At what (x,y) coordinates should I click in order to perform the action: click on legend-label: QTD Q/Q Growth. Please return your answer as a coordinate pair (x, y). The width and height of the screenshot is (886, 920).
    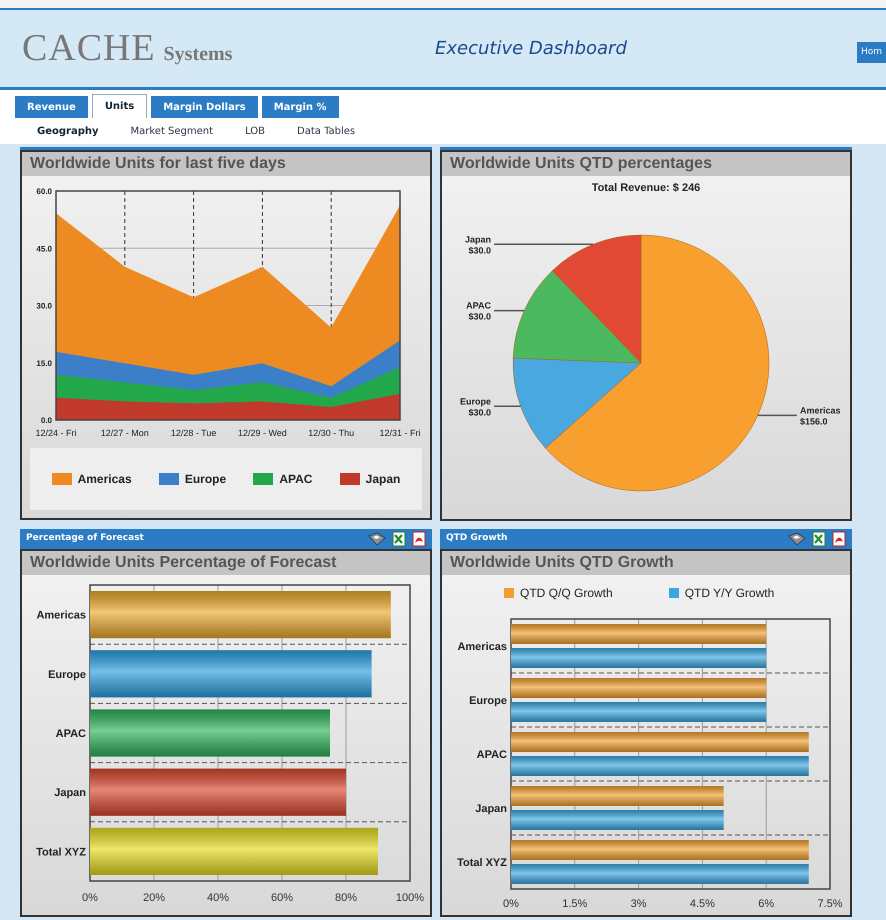
    Looking at the image, I should click on (566, 593).